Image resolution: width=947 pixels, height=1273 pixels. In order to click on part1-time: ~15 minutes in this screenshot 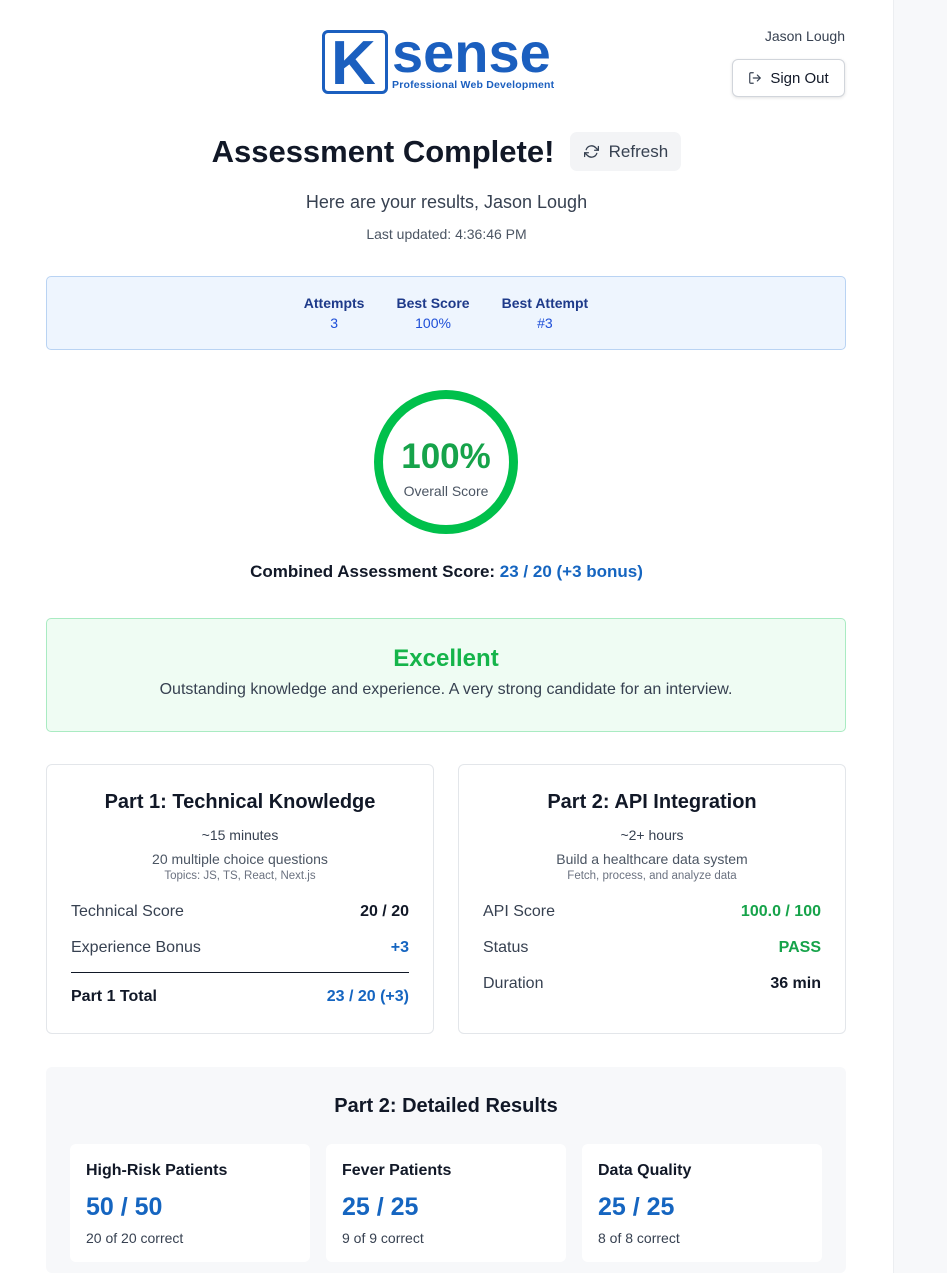, I will do `click(240, 835)`.